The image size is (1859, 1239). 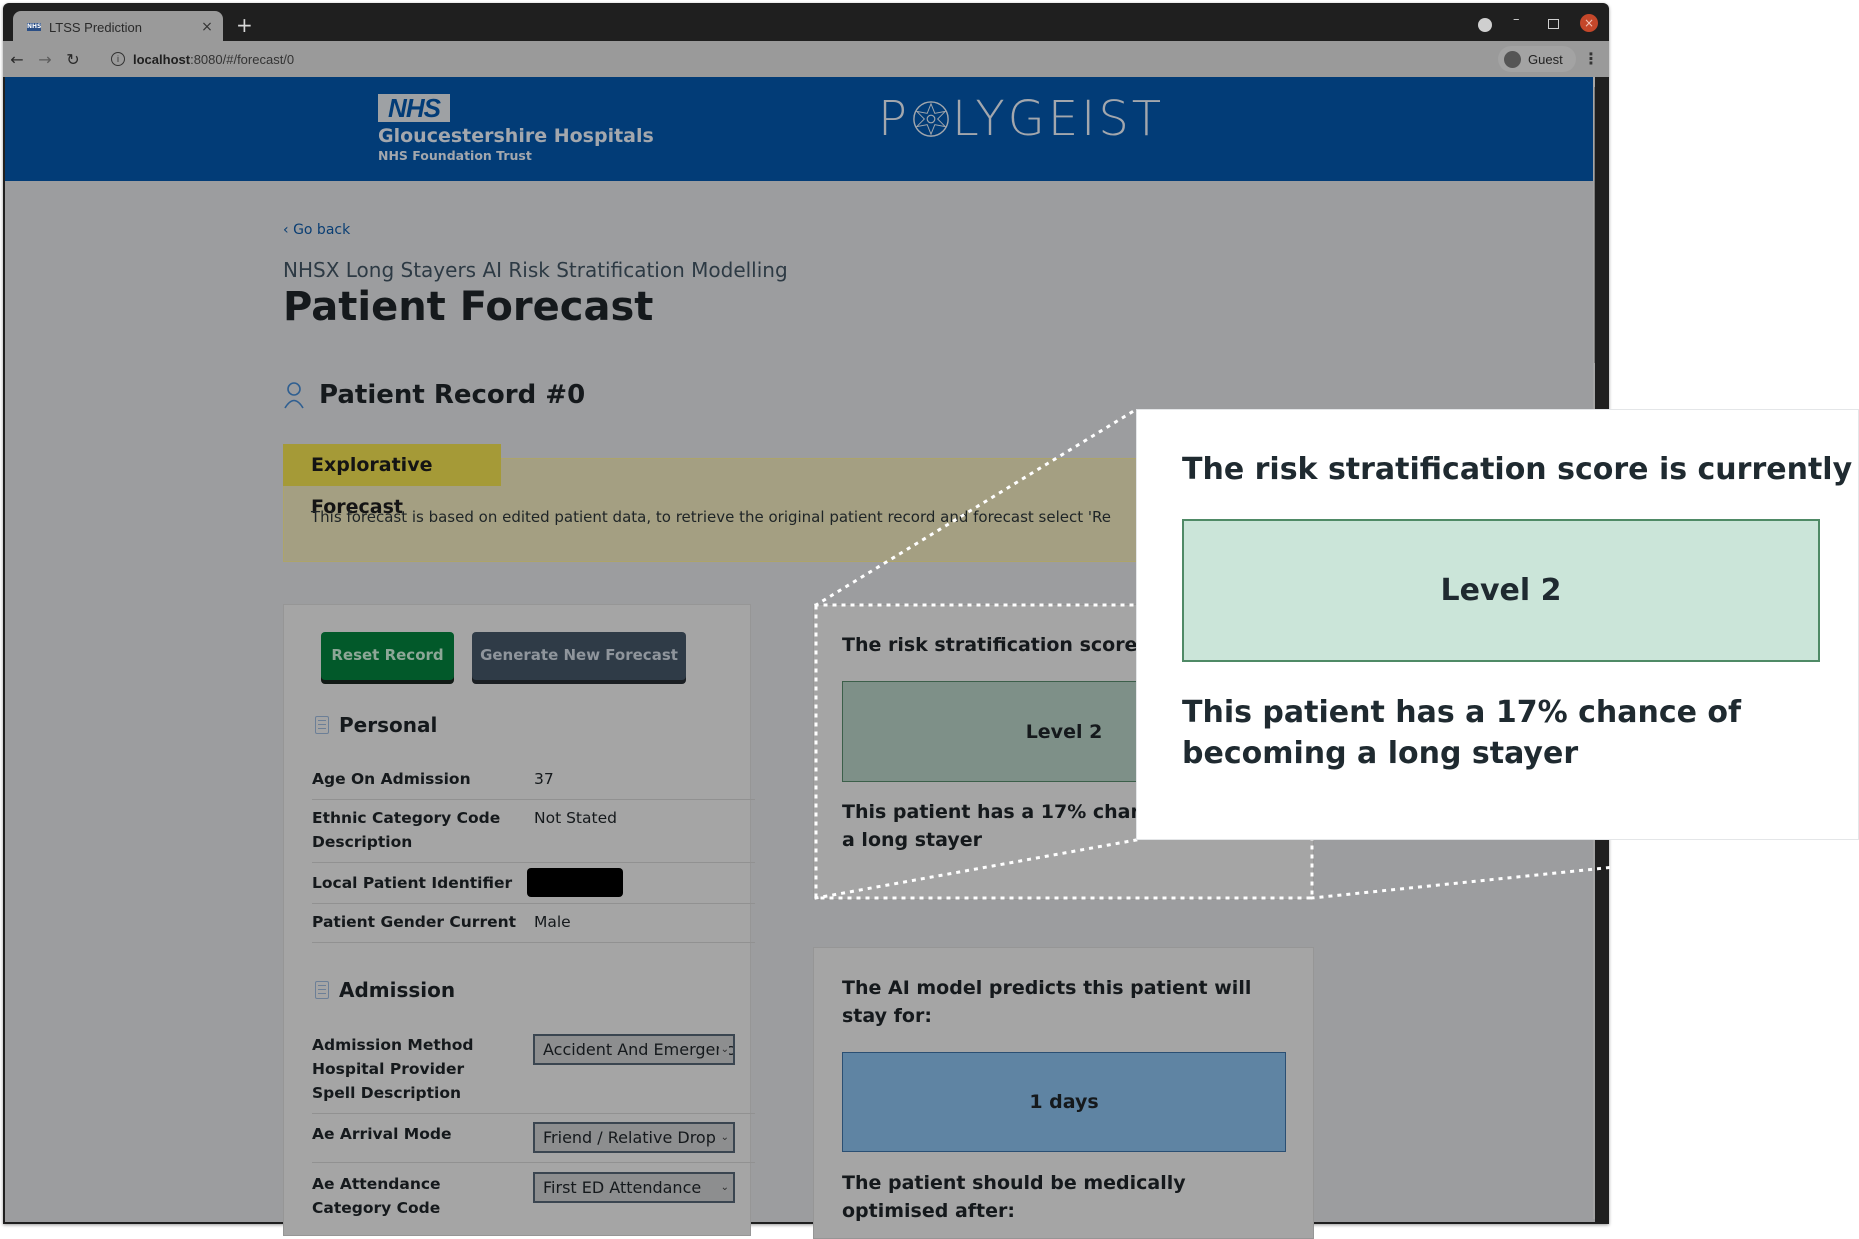 What do you see at coordinates (799, 59) in the screenshot?
I see `address-bar: i localhost :8080/#/forecast/0` at bounding box center [799, 59].